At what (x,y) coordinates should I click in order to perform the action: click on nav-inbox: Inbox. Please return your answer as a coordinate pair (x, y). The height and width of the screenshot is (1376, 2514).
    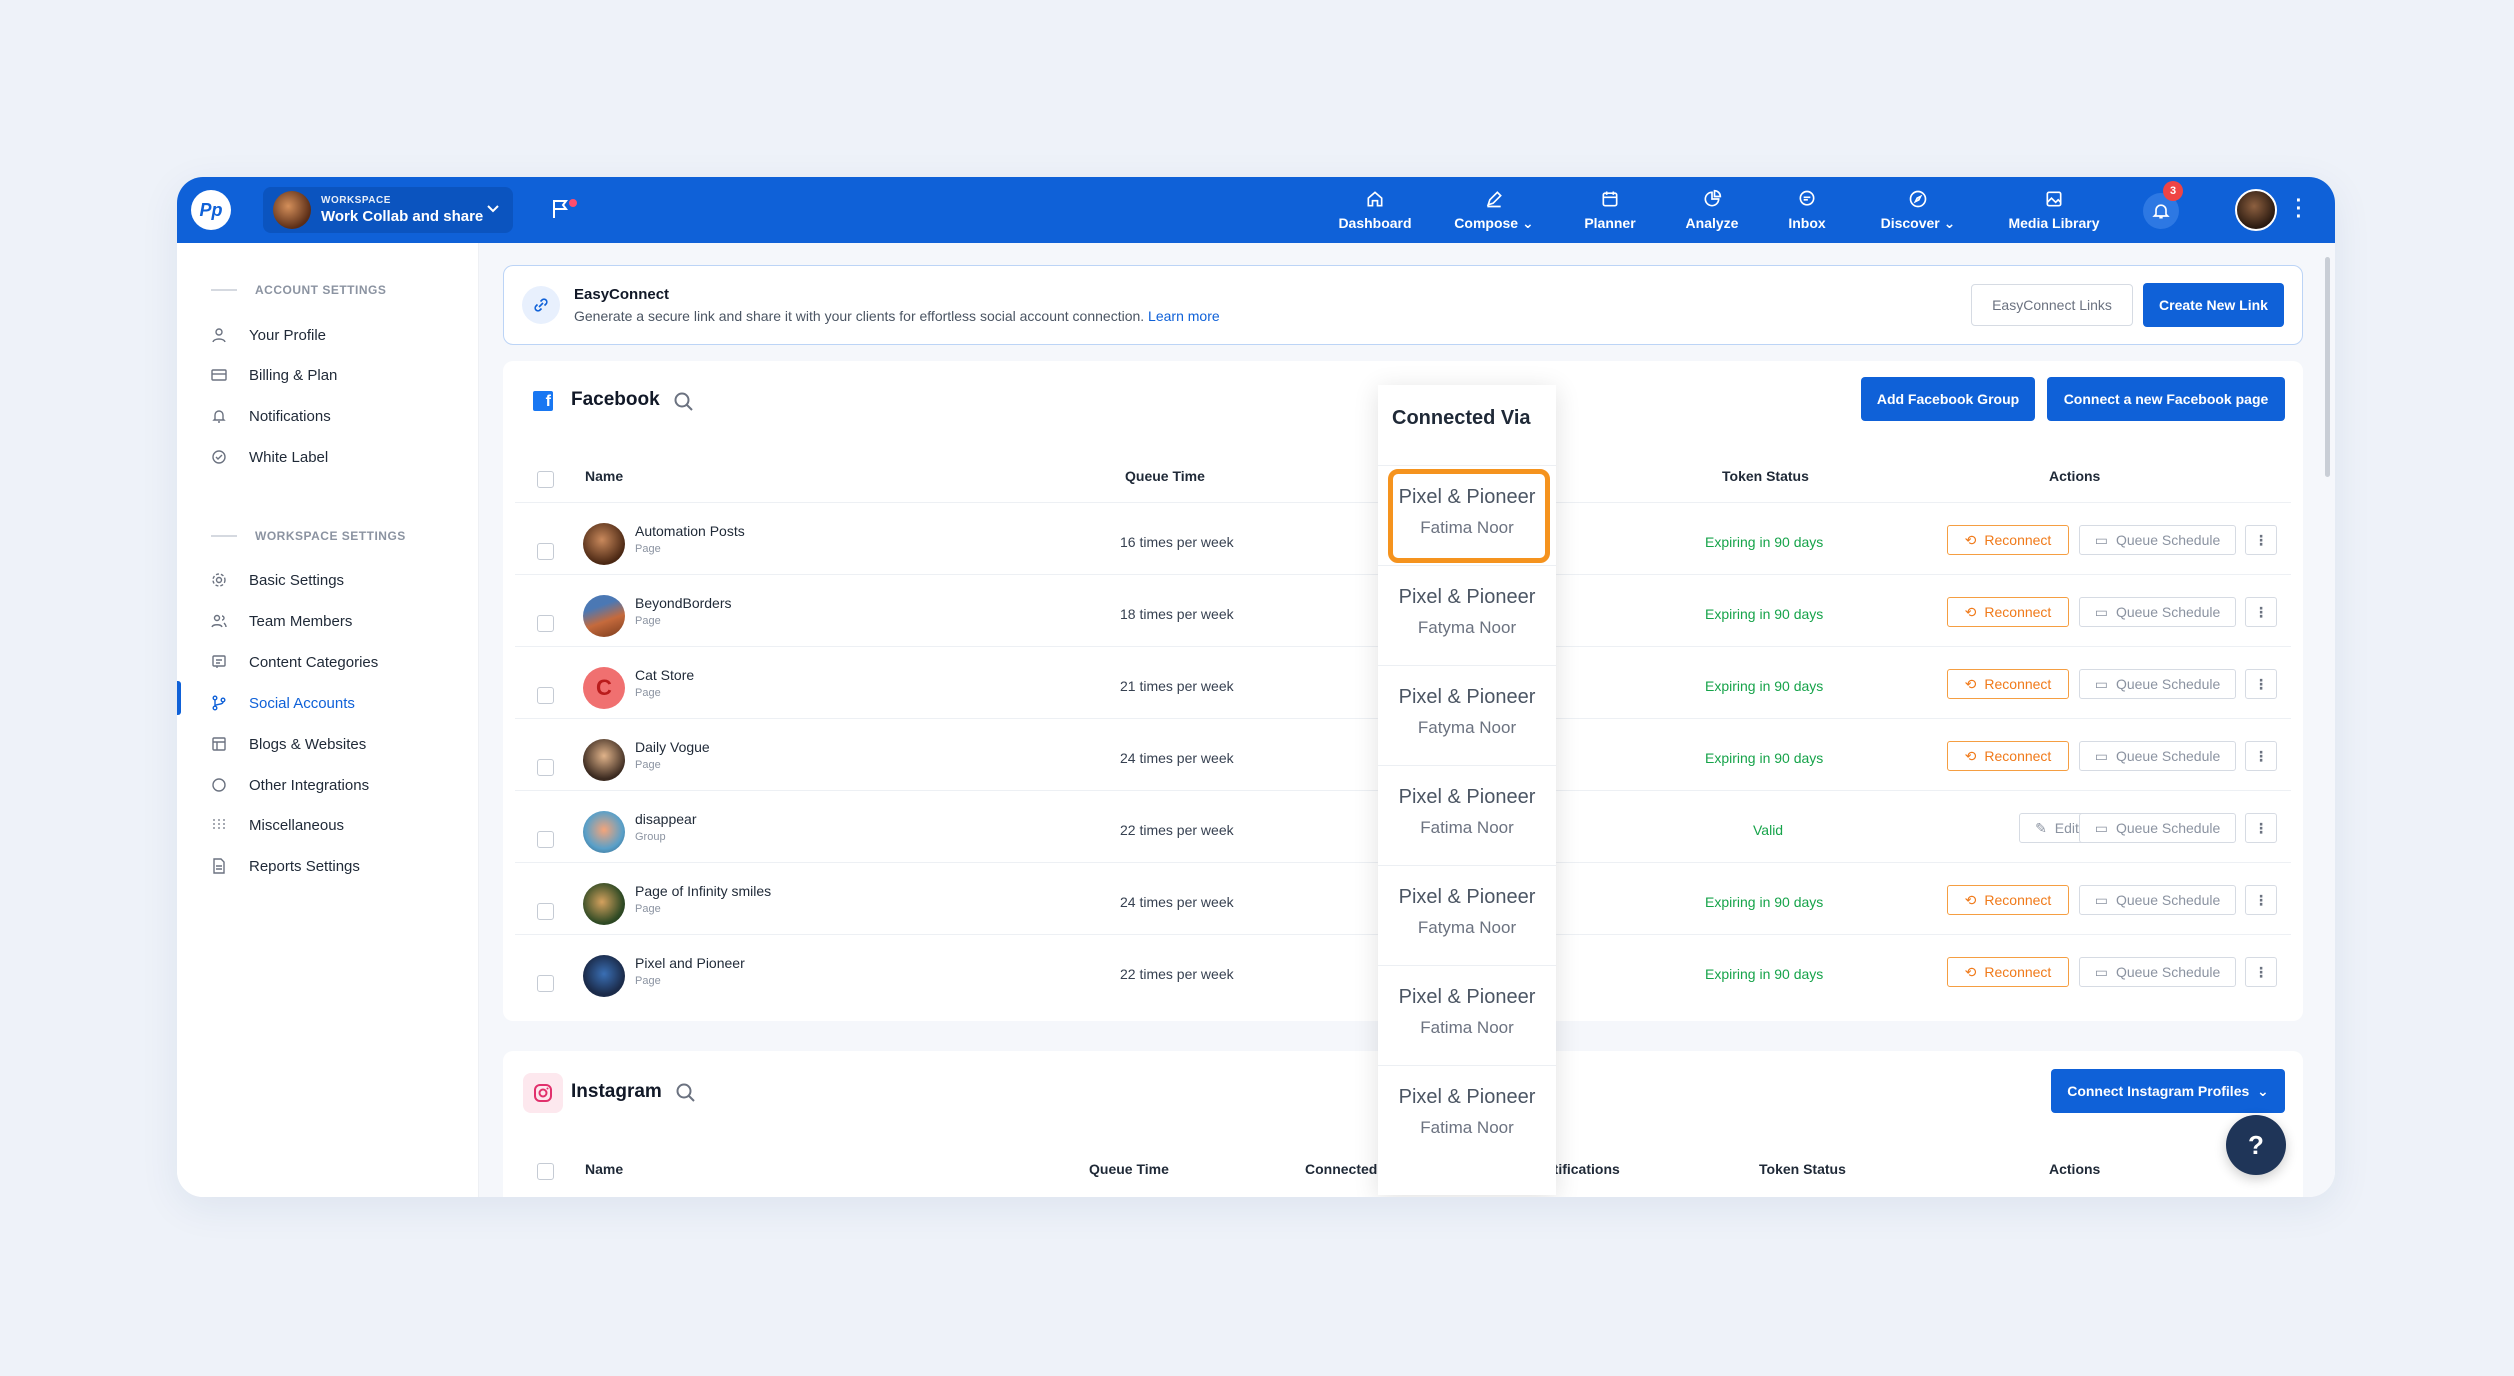
    Looking at the image, I should click on (1807, 210).